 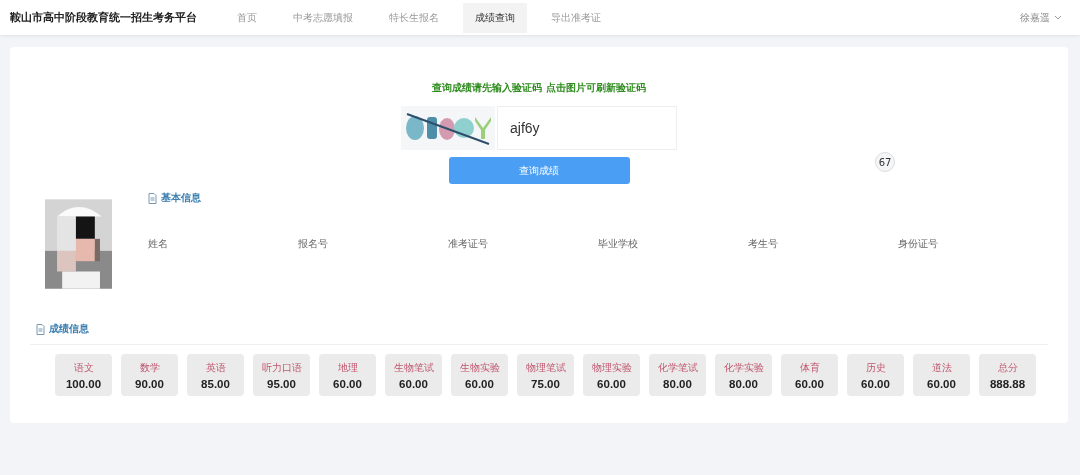 I want to click on site-title: 鞍山市高中阶段教育统一招生考务平台, so click(x=103, y=17).